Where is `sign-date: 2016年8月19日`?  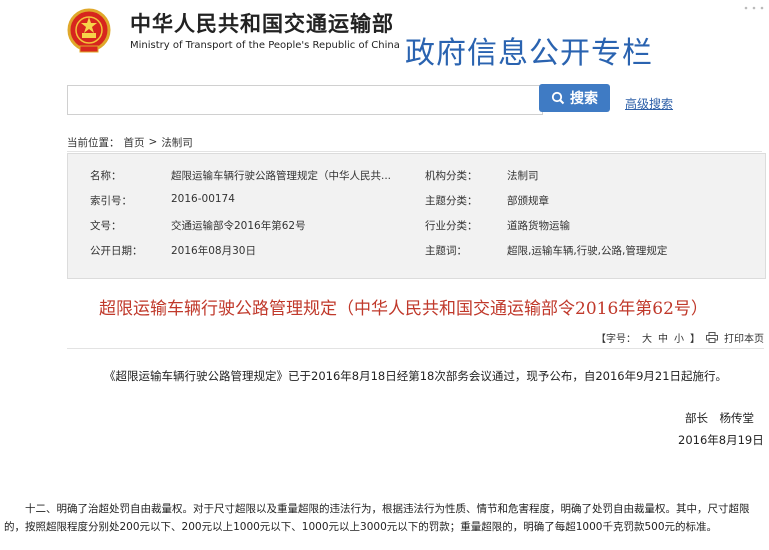
sign-date: 2016年8月19日 is located at coordinates (721, 440).